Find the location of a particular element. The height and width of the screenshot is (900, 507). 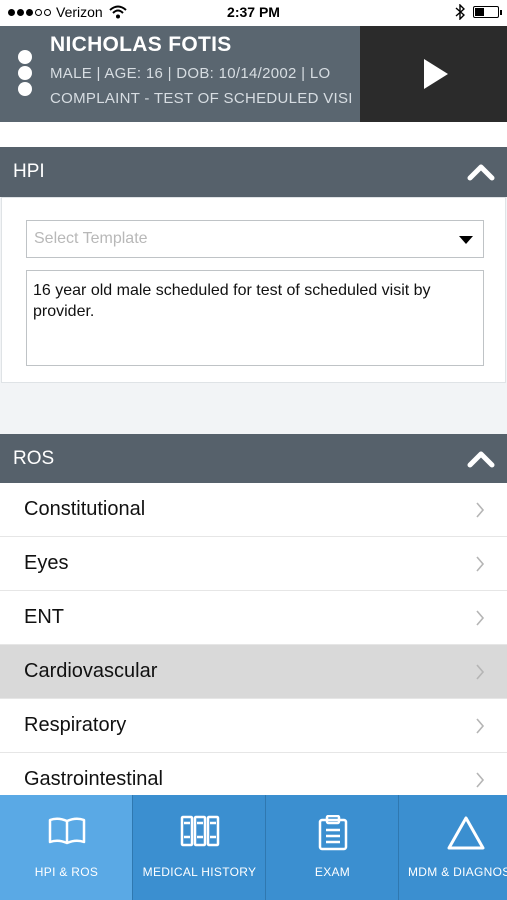

clock: 2:37 PM is located at coordinates (253, 12).